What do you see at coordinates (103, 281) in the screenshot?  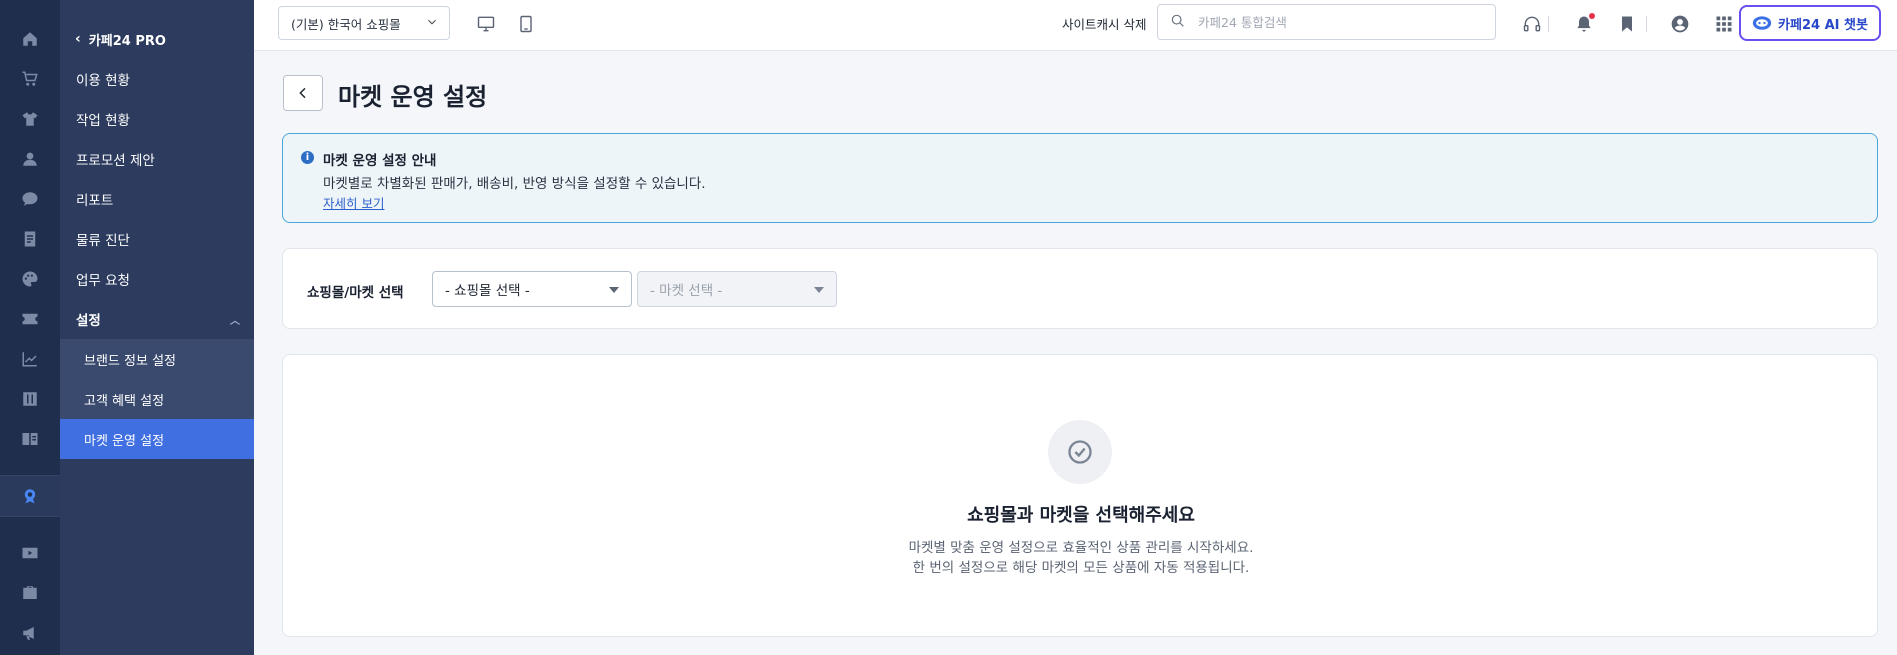 I see `sidebar-item-label: 업무 요청` at bounding box center [103, 281].